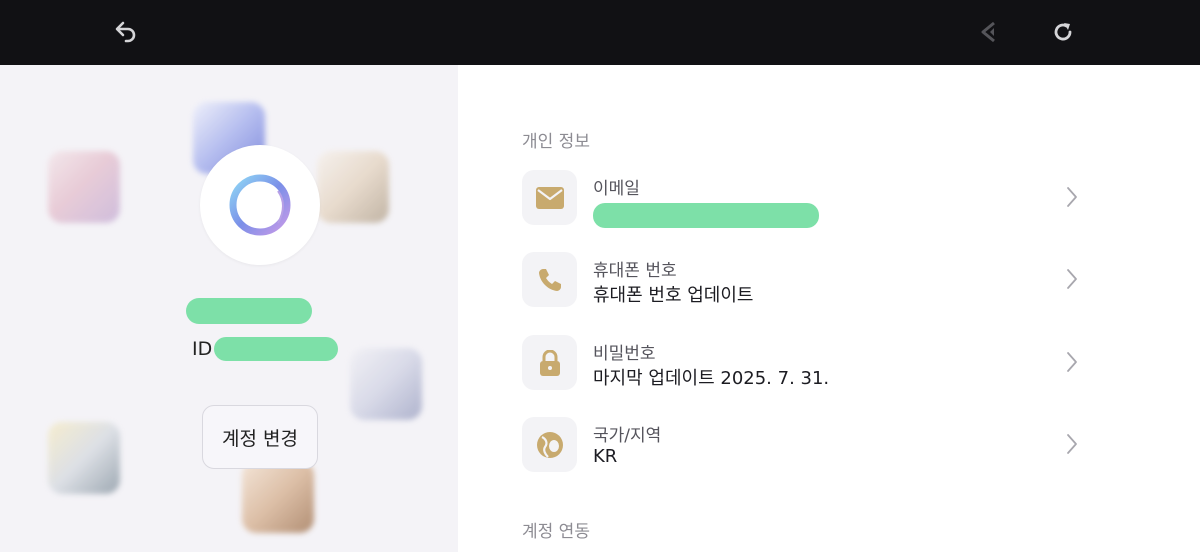  Describe the element at coordinates (549, 279) in the screenshot. I see `phone-icon` at that location.